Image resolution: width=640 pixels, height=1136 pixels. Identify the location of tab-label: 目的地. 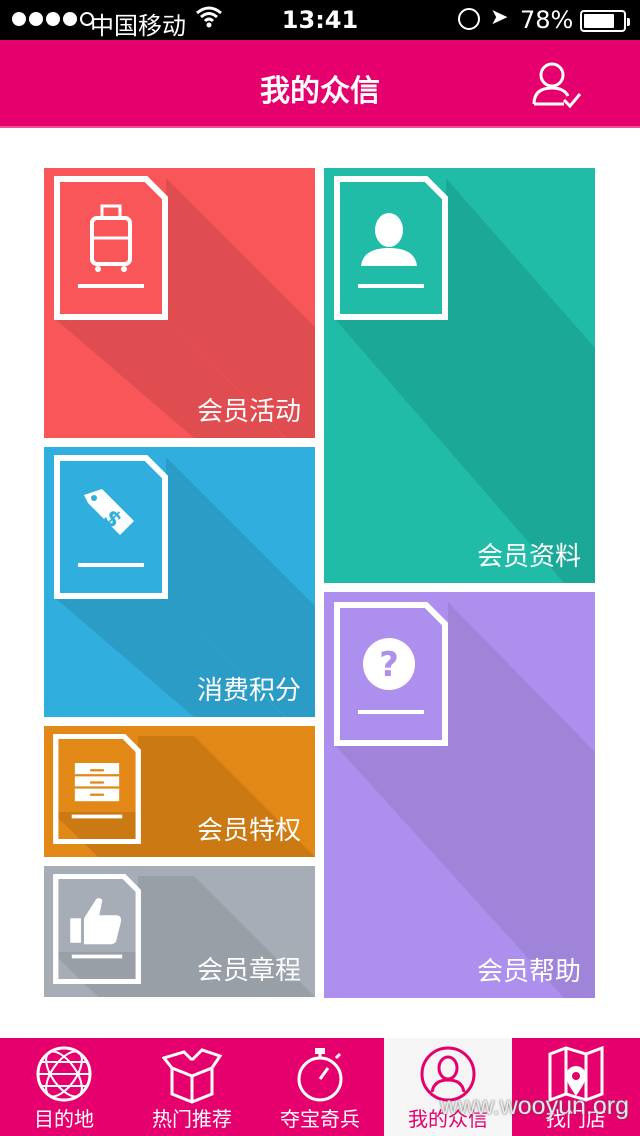
(64, 1119).